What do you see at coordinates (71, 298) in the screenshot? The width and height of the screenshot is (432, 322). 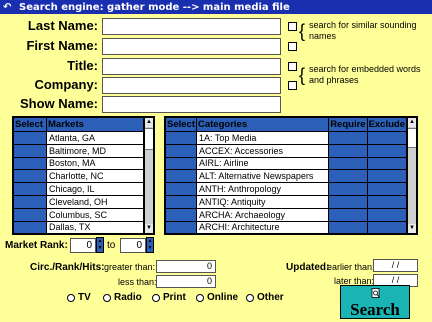 I see `tv-radio` at bounding box center [71, 298].